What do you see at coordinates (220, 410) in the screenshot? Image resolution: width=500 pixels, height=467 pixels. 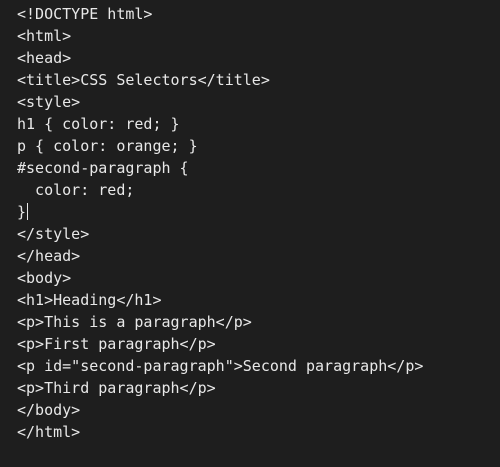 I see `code-line-19: </body>` at bounding box center [220, 410].